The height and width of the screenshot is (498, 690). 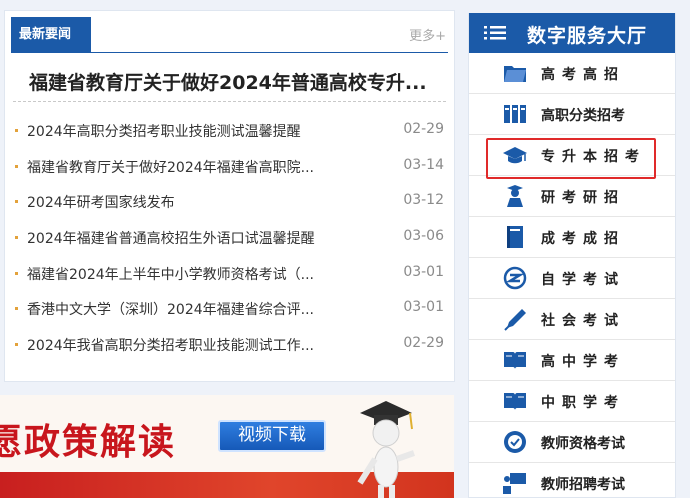 What do you see at coordinates (423, 236) in the screenshot?
I see `news-date: 03-06` at bounding box center [423, 236].